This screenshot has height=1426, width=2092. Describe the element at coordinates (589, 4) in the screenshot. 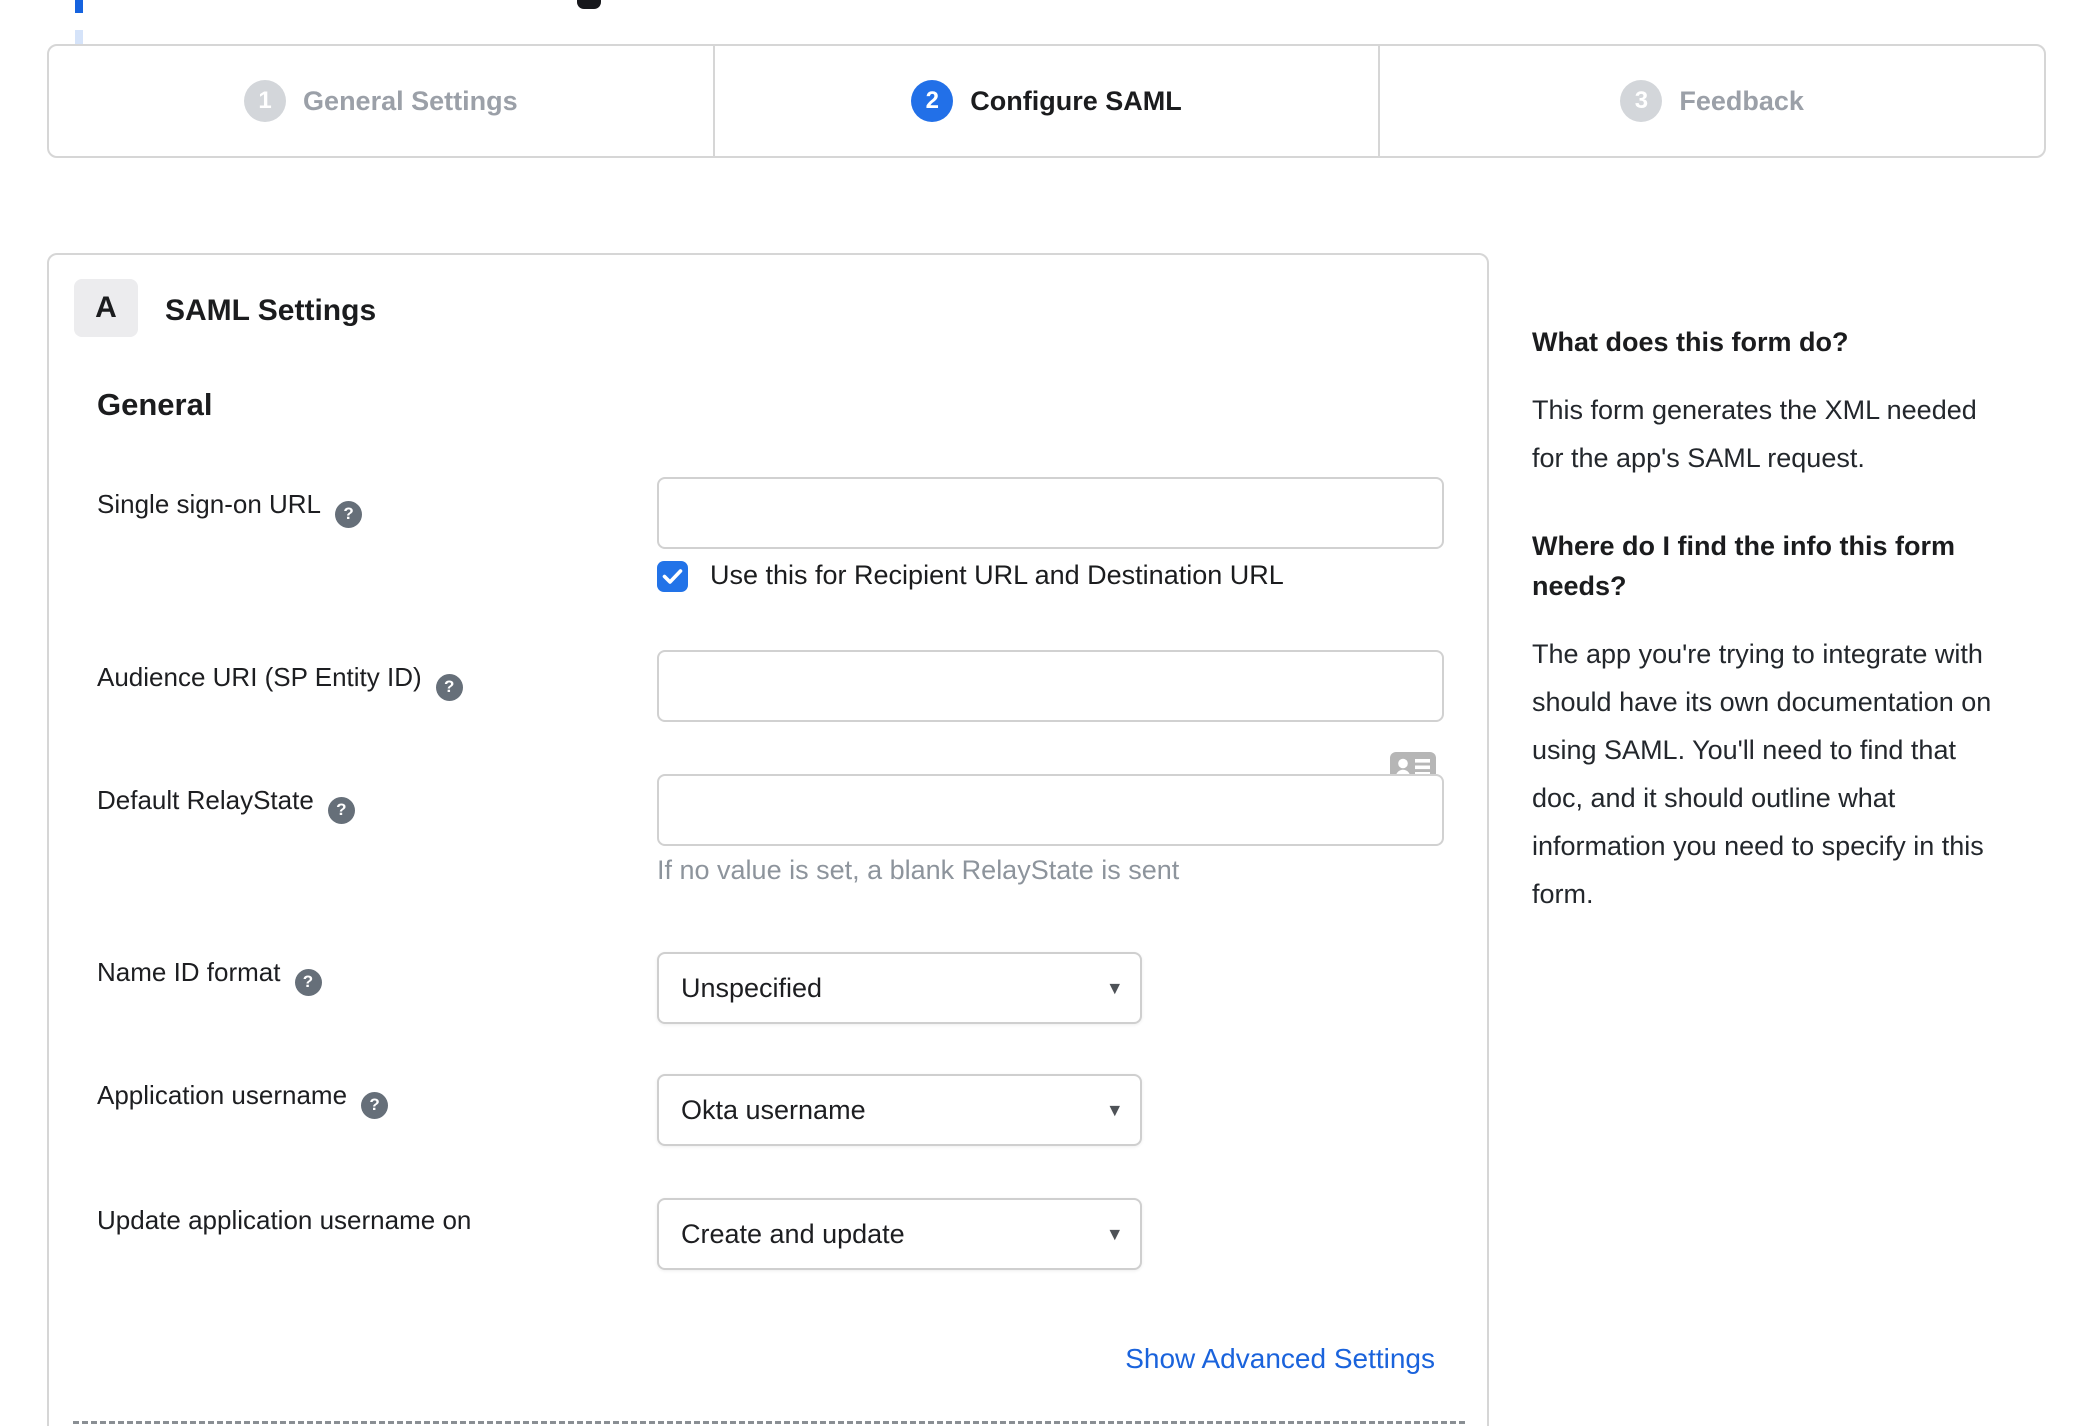

I see `clipped-page-fragment-dark` at that location.